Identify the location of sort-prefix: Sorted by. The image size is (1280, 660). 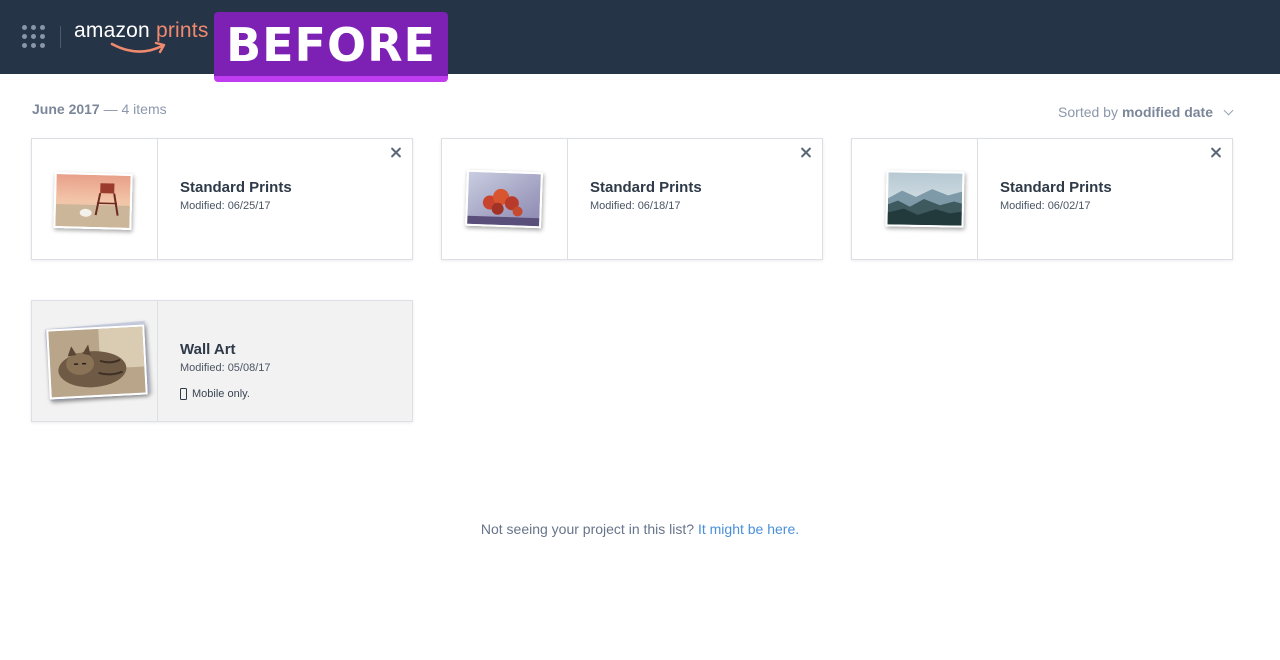
(1088, 112).